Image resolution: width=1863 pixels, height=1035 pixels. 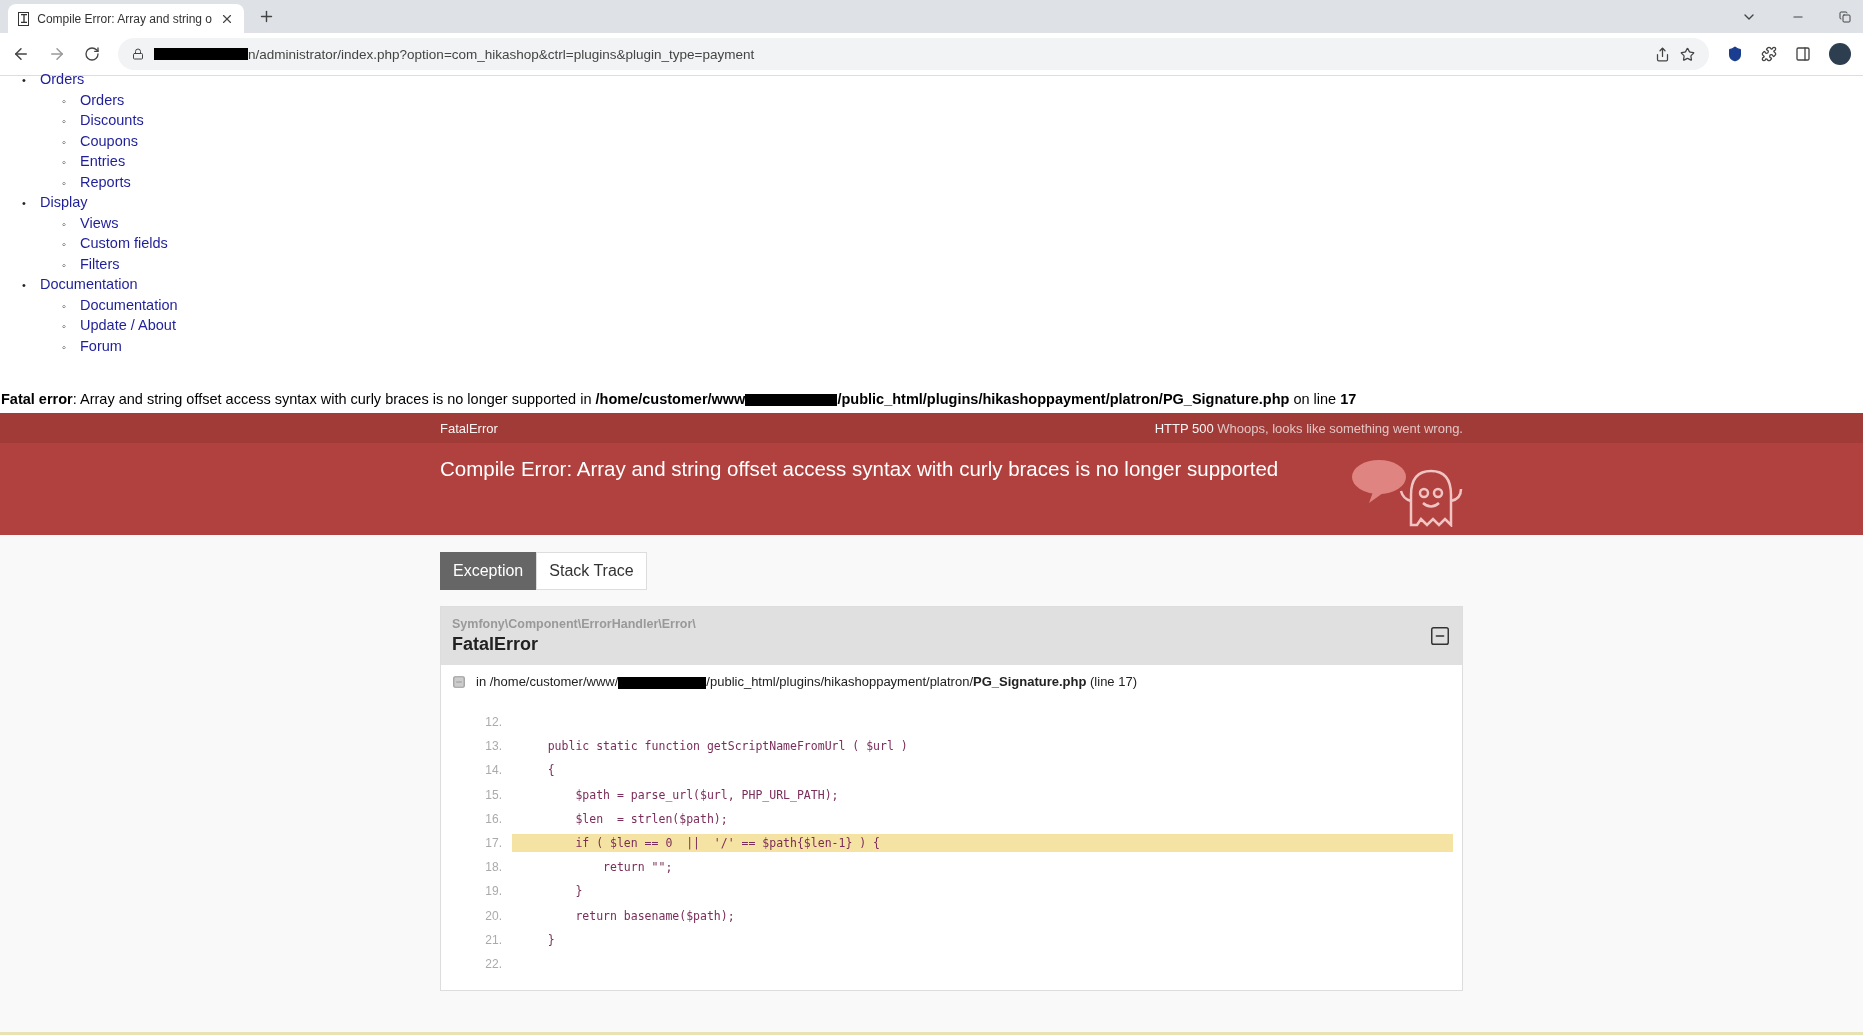 What do you see at coordinates (1113, 681) in the screenshot?
I see `file-line: (line 17)` at bounding box center [1113, 681].